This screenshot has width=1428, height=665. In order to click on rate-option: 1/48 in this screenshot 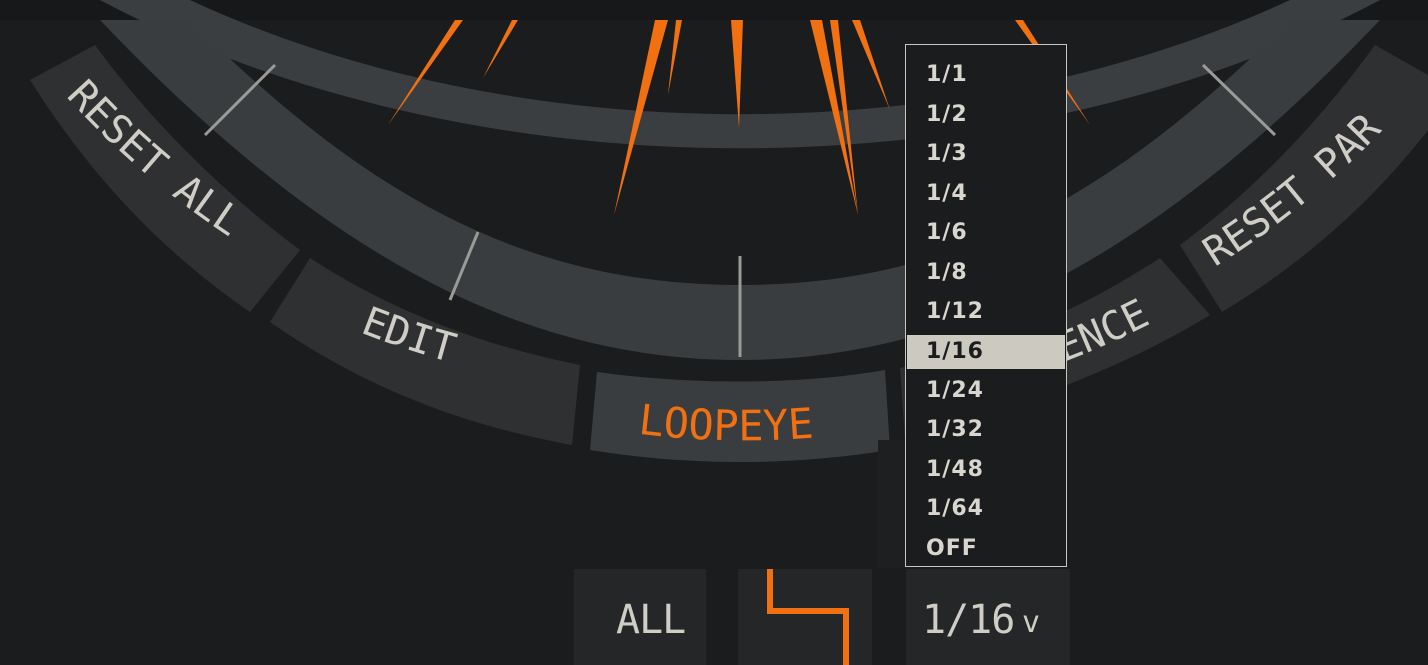, I will do `click(986, 470)`.